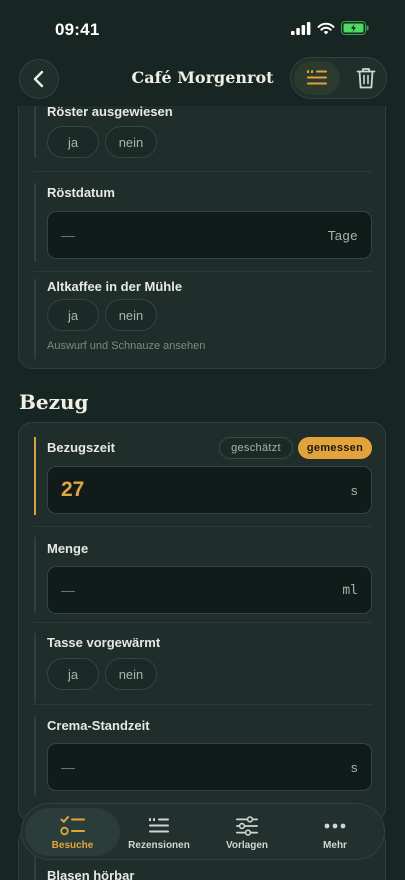  What do you see at coordinates (256, 448) in the screenshot?
I see `mode-estimated-chip: geschätzt` at bounding box center [256, 448].